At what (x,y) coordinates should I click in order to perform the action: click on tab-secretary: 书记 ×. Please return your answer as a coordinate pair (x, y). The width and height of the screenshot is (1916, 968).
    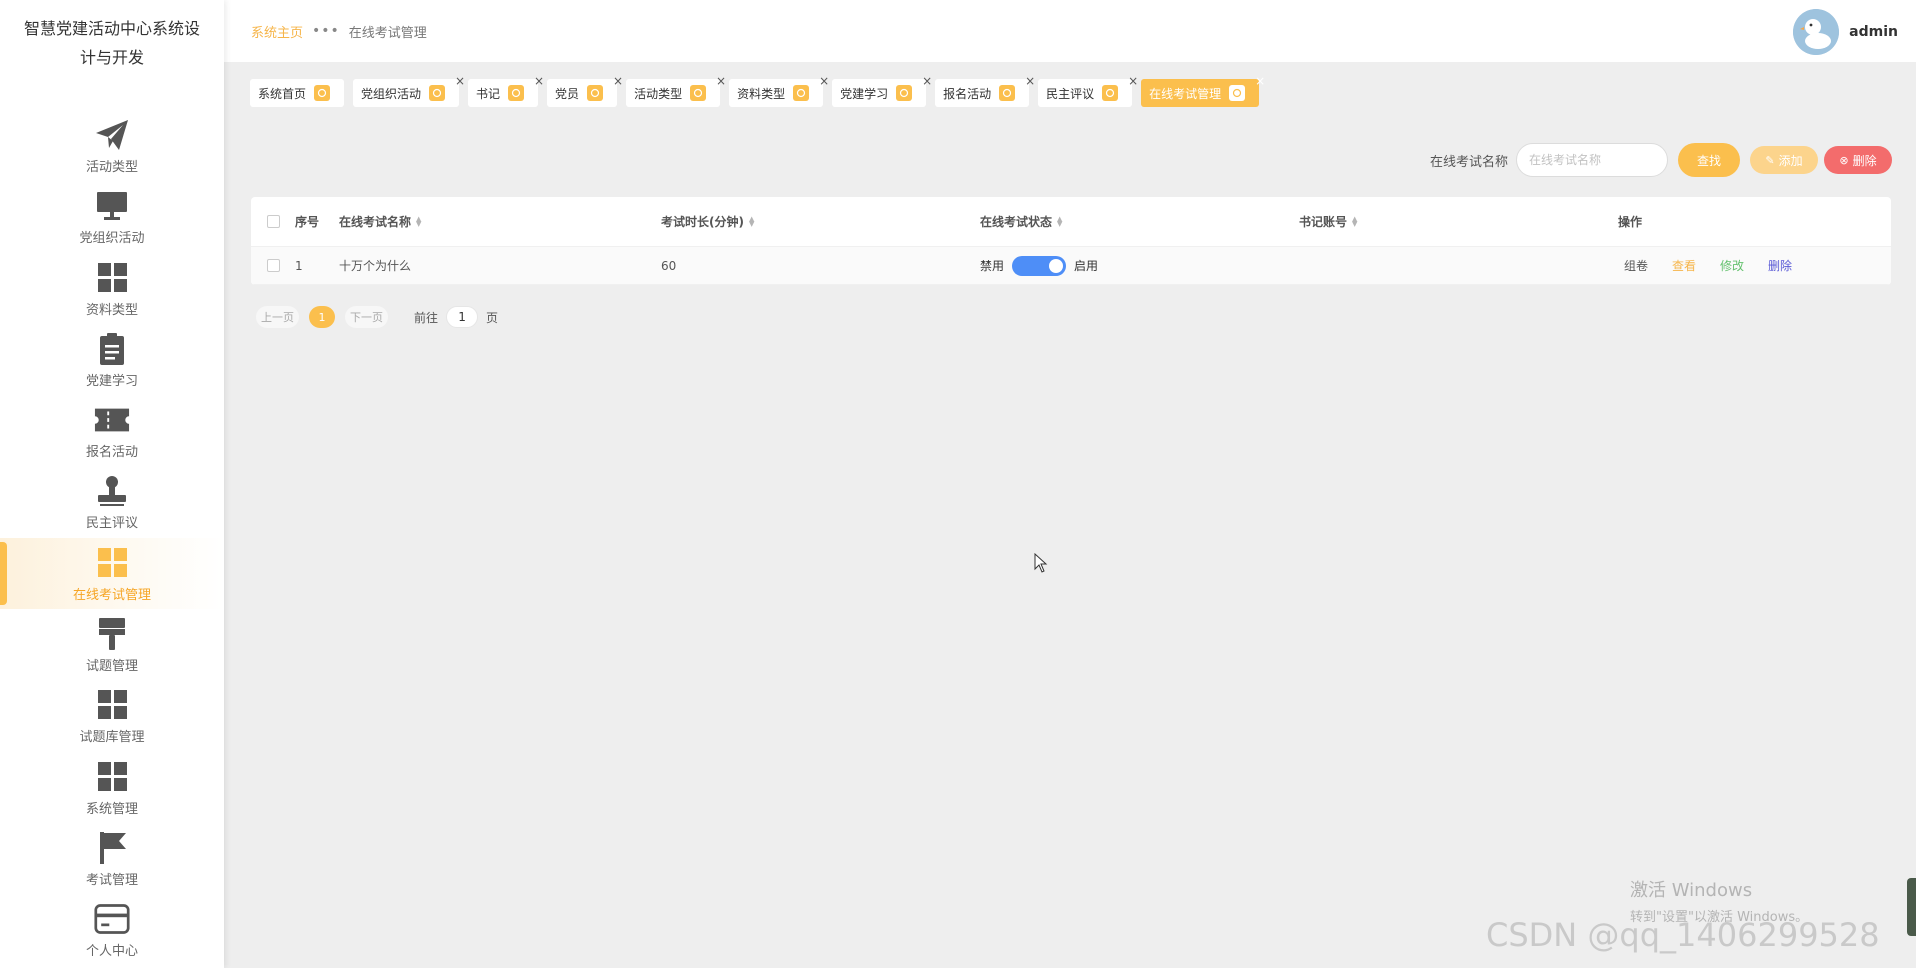
    Looking at the image, I should click on (506, 91).